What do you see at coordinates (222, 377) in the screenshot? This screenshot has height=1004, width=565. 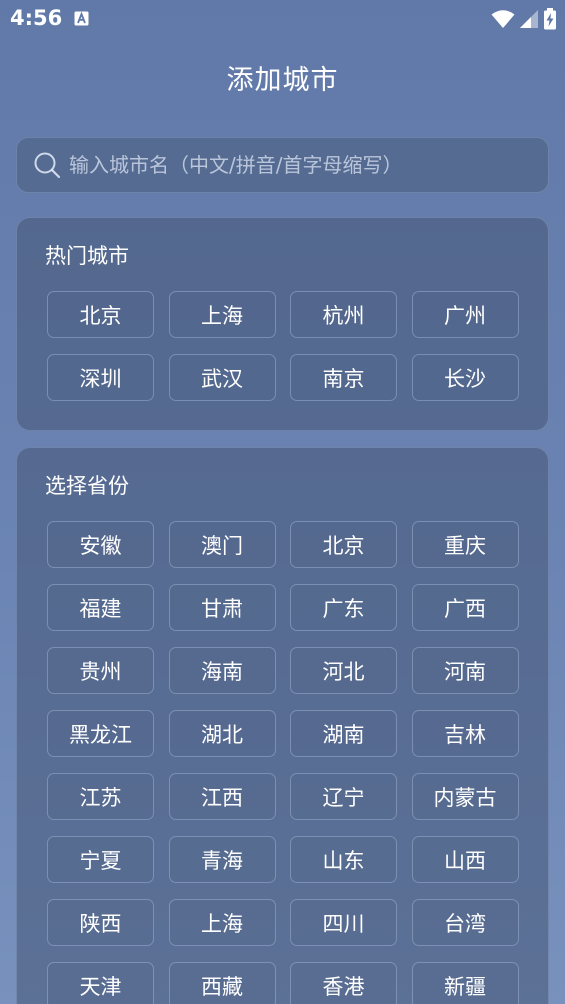 I see `hot-city-button: 武汉` at bounding box center [222, 377].